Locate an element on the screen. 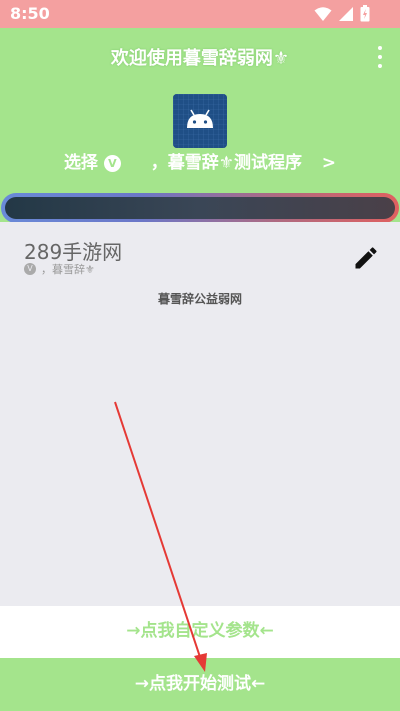  status-time: 8:50 is located at coordinates (30, 13).